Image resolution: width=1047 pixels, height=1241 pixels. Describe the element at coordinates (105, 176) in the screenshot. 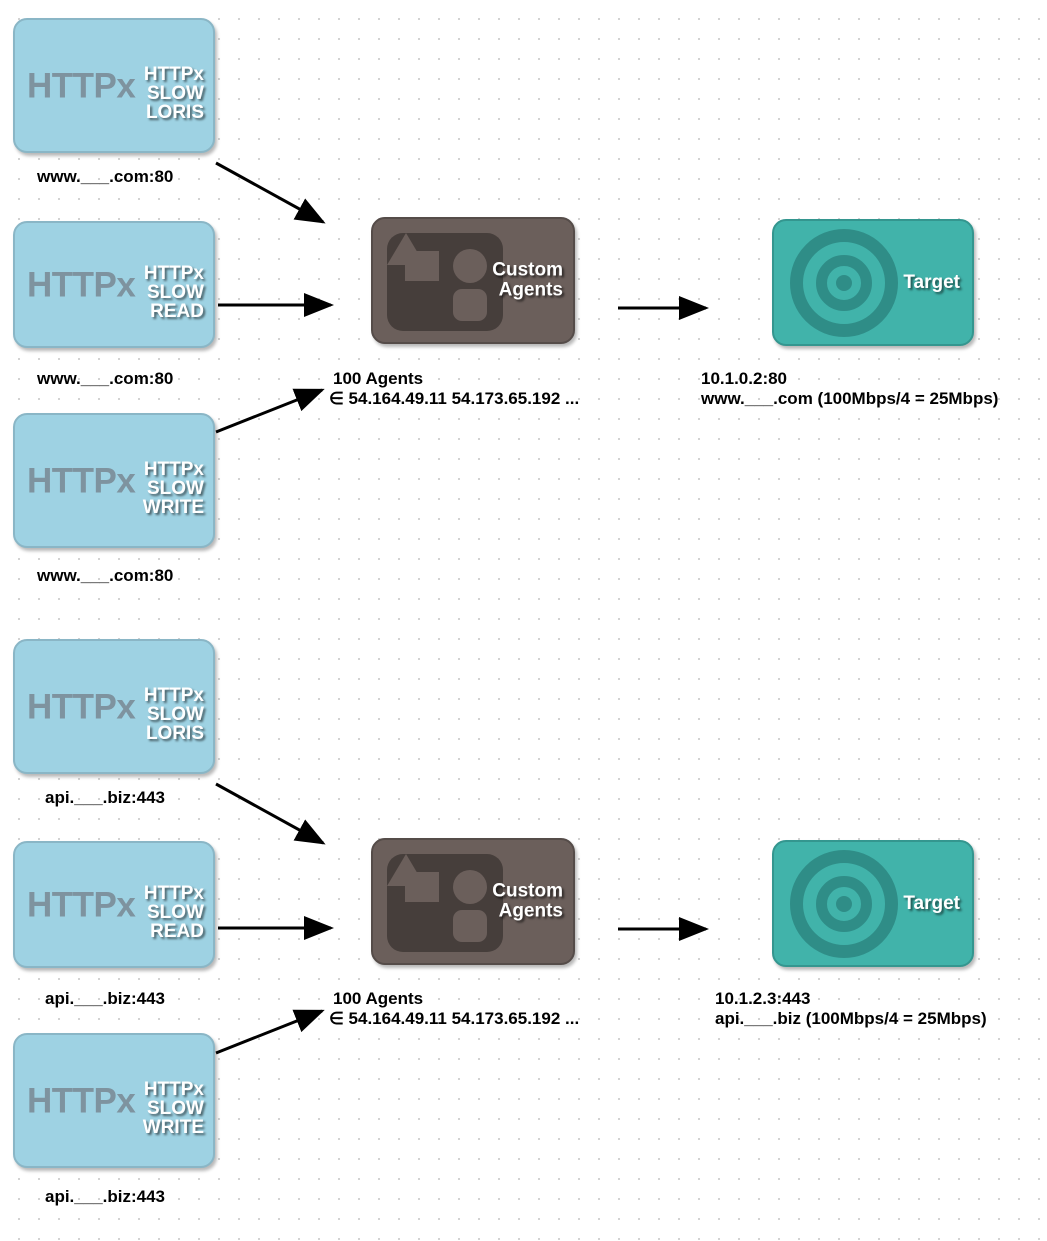

I see `attacker-caption-slow-loris-http: www.___.com:80` at that location.